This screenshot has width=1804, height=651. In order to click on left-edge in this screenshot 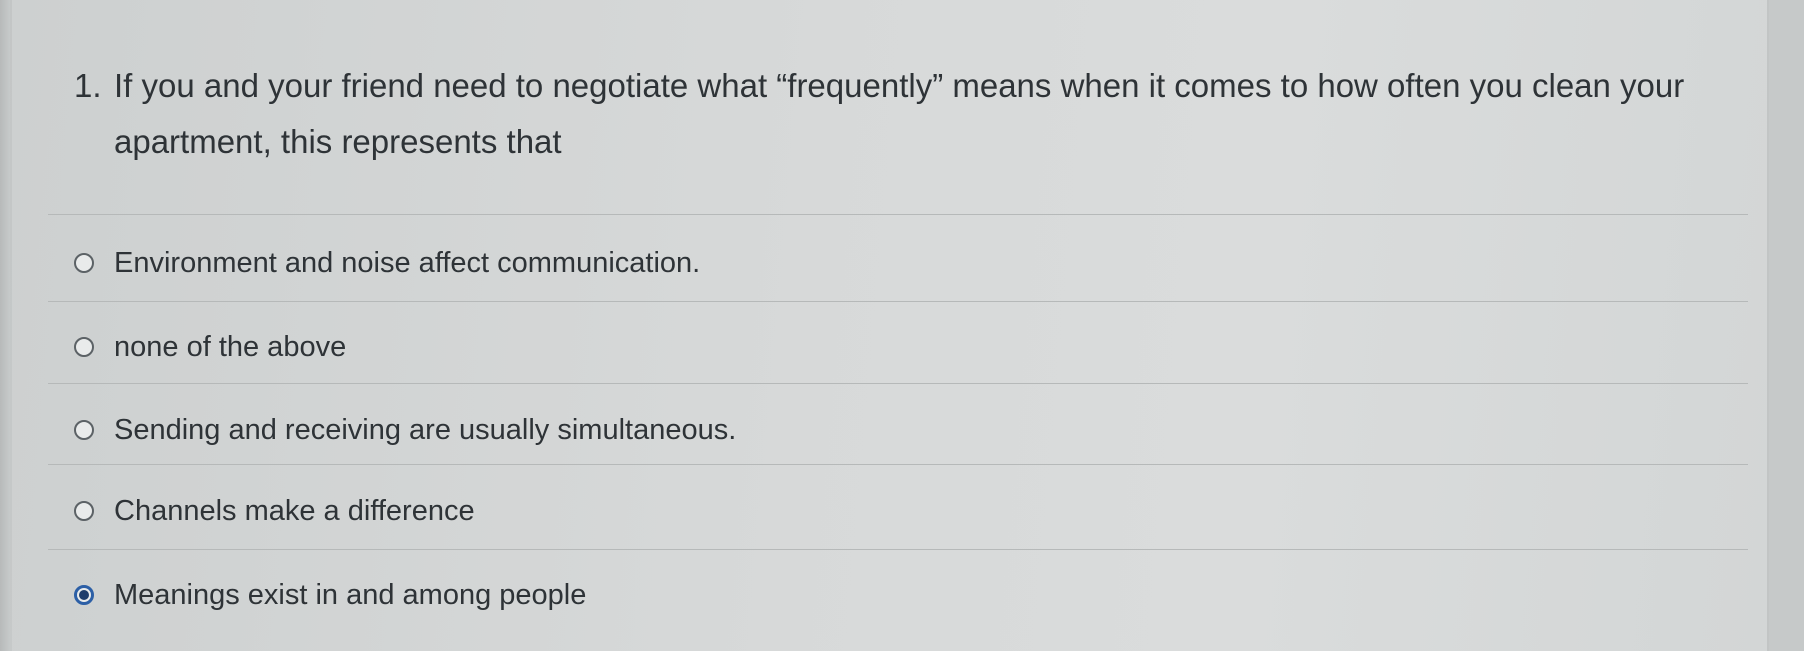, I will do `click(5, 325)`.